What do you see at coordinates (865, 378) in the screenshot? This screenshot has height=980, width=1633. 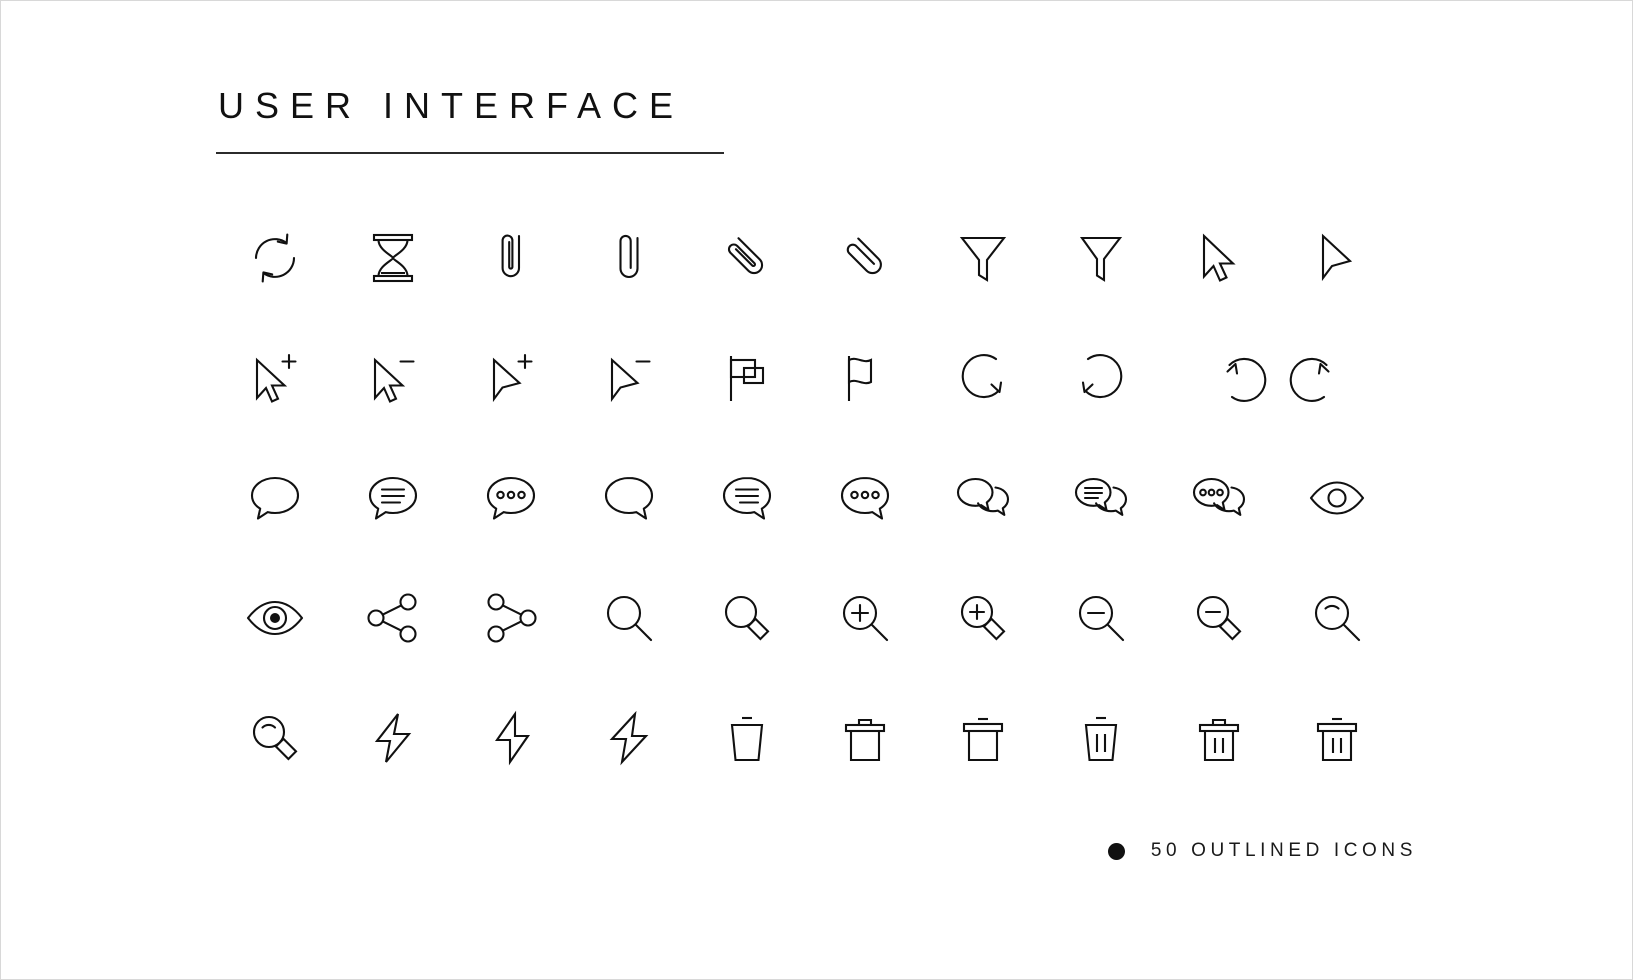 I see `flag-wavy-icon` at bounding box center [865, 378].